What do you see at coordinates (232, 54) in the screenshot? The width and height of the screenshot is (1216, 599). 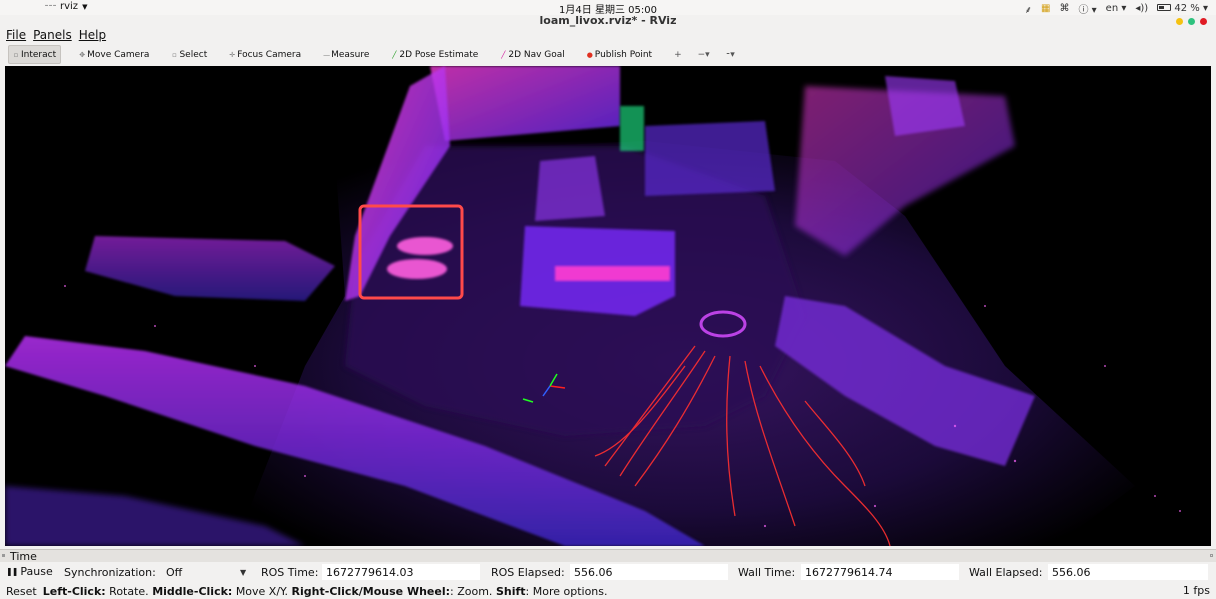 I see `focus-camera-icon: ✛` at bounding box center [232, 54].